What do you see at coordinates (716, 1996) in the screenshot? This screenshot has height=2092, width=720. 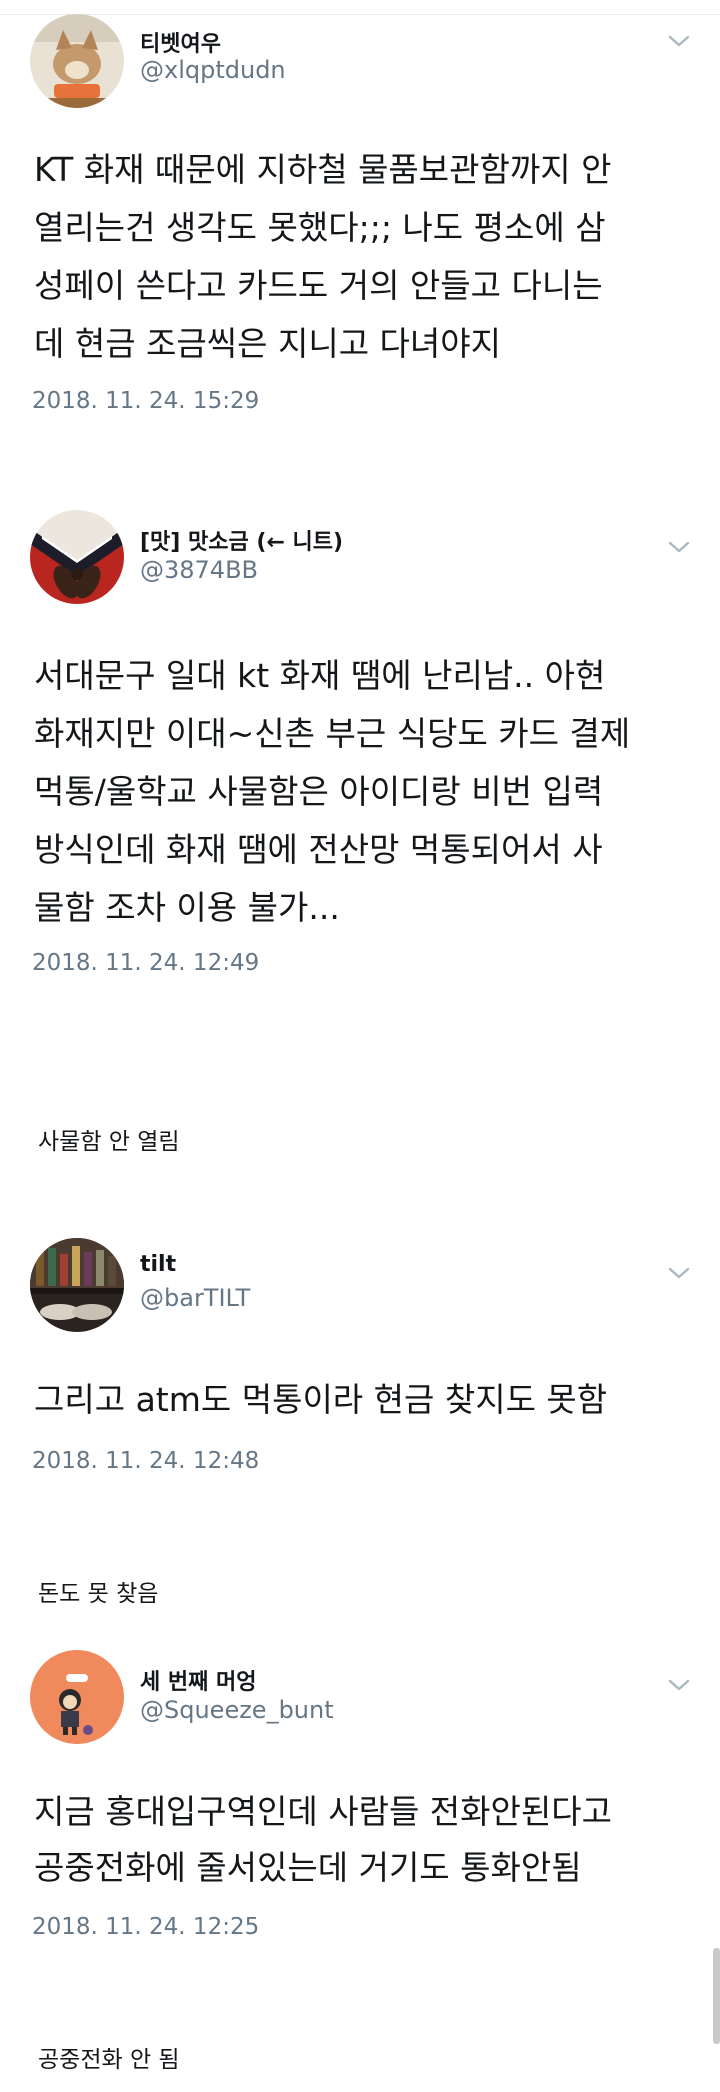 I see `scrollbar` at bounding box center [716, 1996].